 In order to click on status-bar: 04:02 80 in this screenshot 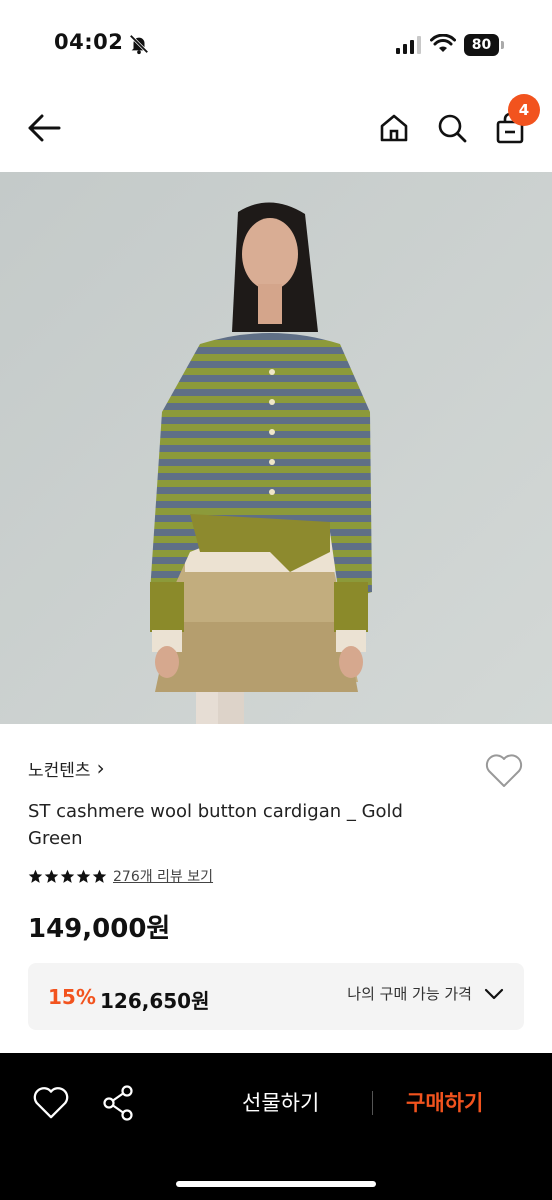, I will do `click(276, 40)`.